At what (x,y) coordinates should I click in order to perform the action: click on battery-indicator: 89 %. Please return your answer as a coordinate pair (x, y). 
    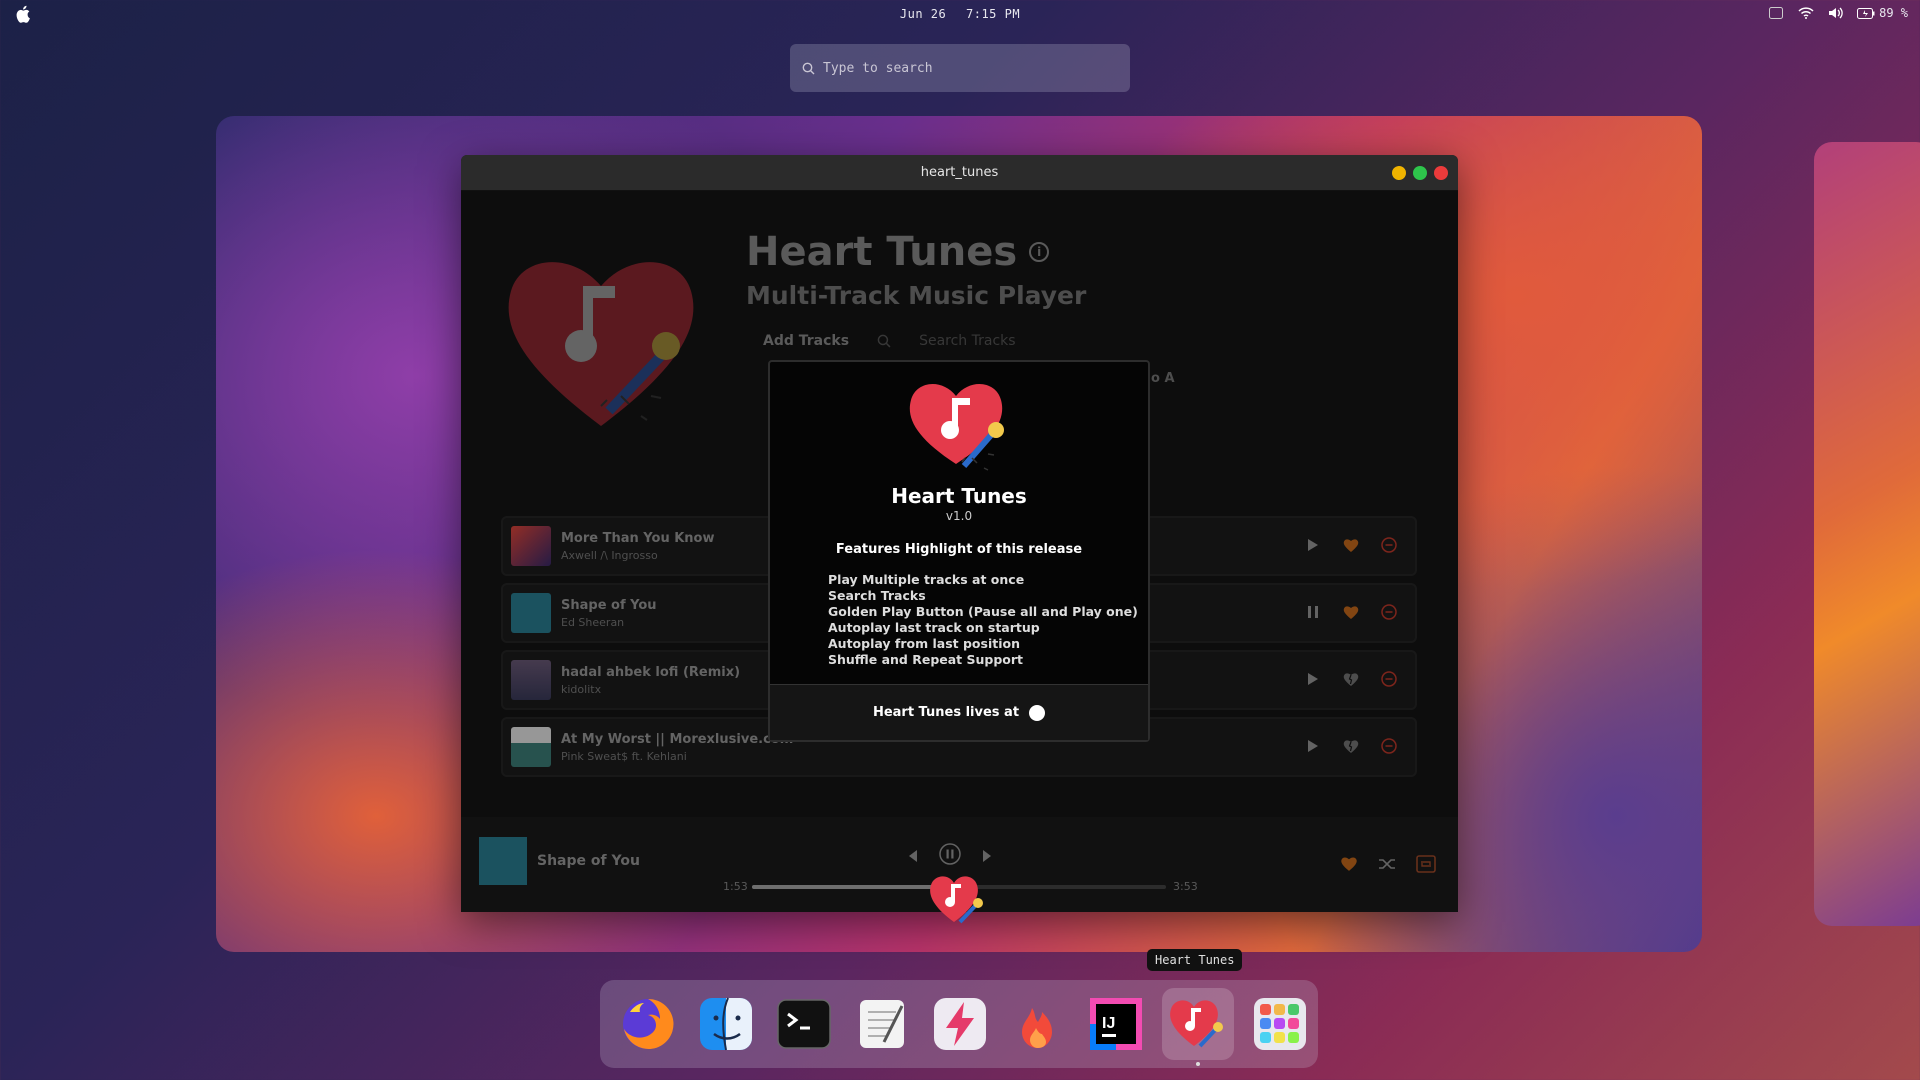
    Looking at the image, I should click on (1882, 13).